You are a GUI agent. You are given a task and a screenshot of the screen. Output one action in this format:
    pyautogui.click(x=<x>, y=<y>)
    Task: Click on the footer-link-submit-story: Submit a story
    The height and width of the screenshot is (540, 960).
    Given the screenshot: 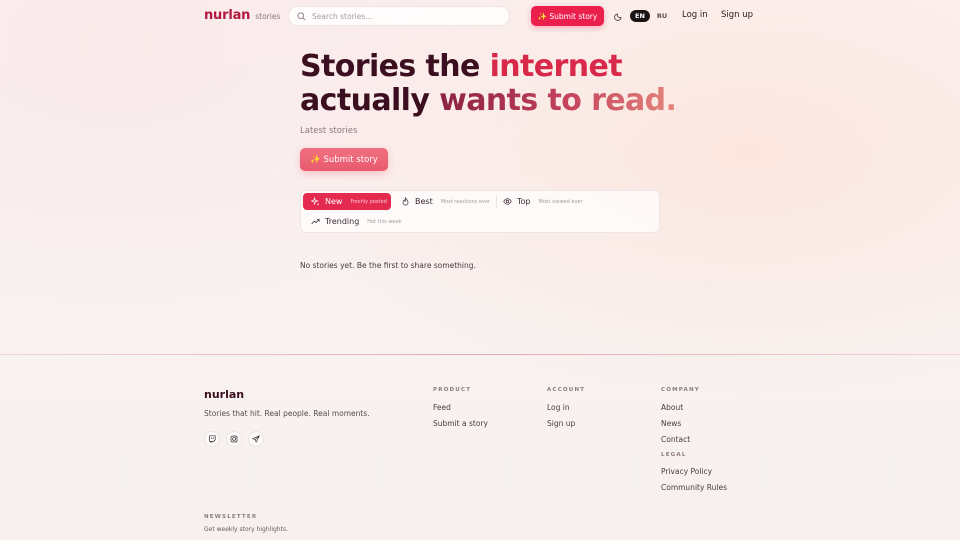 What is the action you would take?
    pyautogui.click(x=460, y=423)
    